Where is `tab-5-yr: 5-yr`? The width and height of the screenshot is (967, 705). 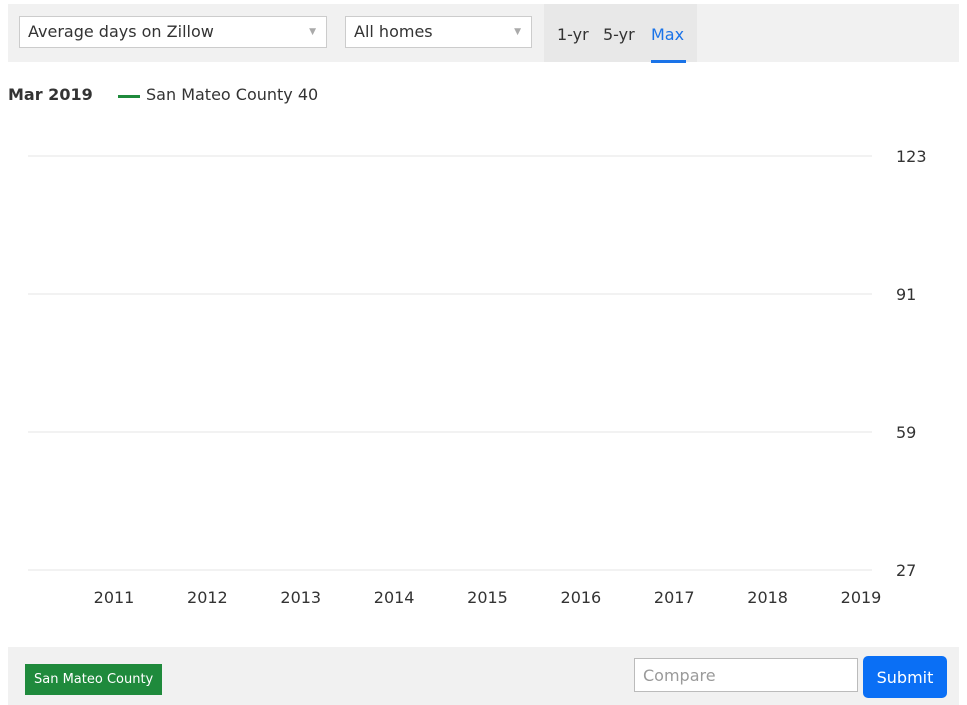
tab-5-yr: 5-yr is located at coordinates (619, 34).